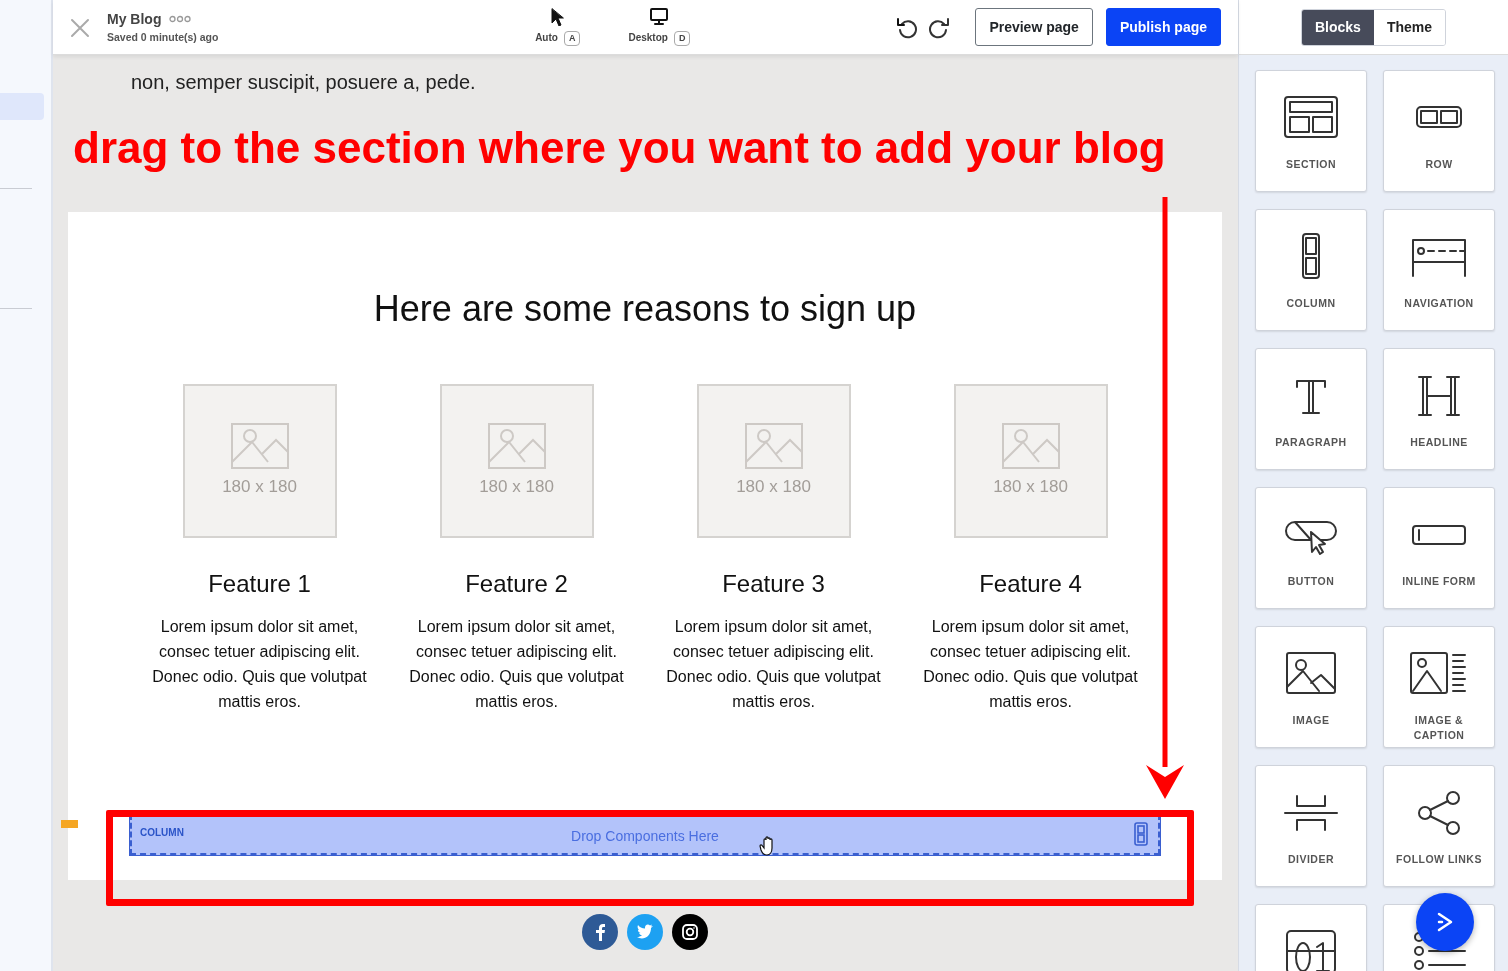 Image resolution: width=1508 pixels, height=971 pixels. What do you see at coordinates (1163, 27) in the screenshot?
I see `publish-button: Publish page` at bounding box center [1163, 27].